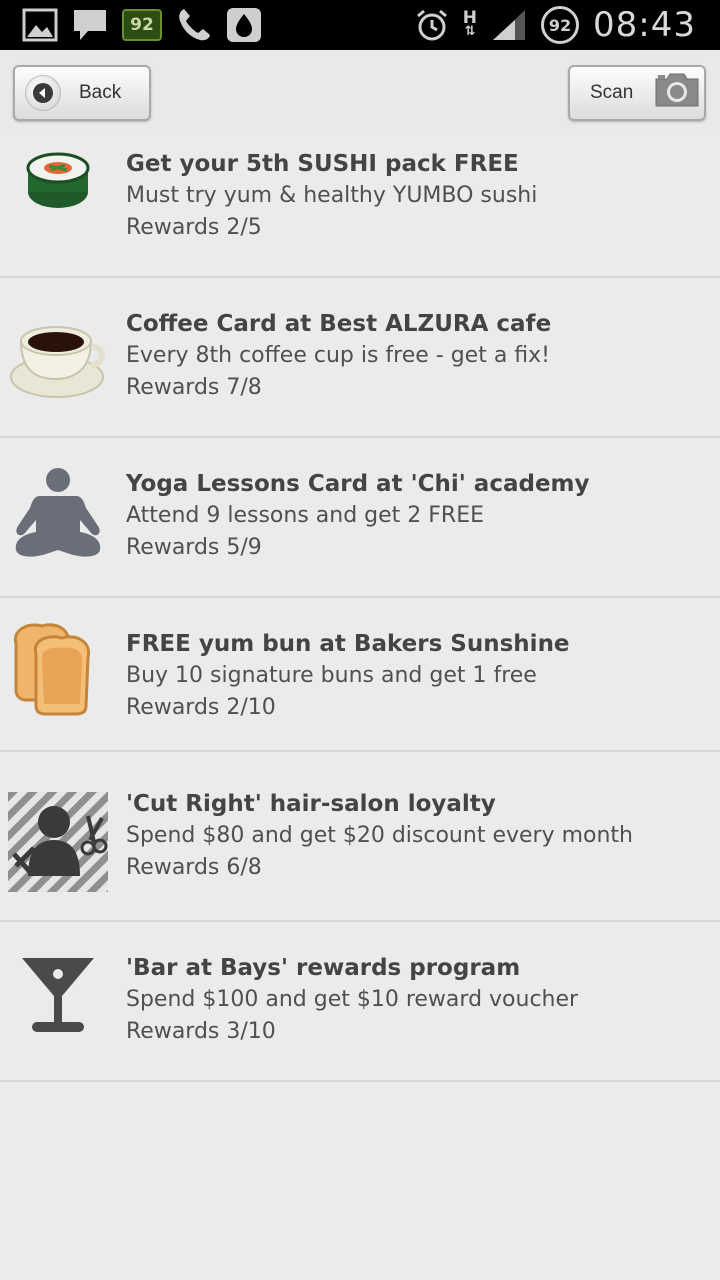  What do you see at coordinates (348, 644) in the screenshot?
I see `card-title: FREE yum bun at Bakers Sunshine` at bounding box center [348, 644].